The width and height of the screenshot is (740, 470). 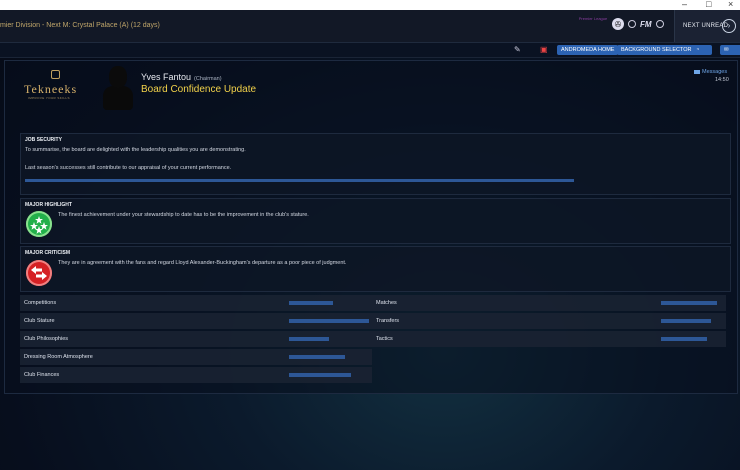 What do you see at coordinates (196, 339) in the screenshot?
I see `stat-row: Club Philosophies` at bounding box center [196, 339].